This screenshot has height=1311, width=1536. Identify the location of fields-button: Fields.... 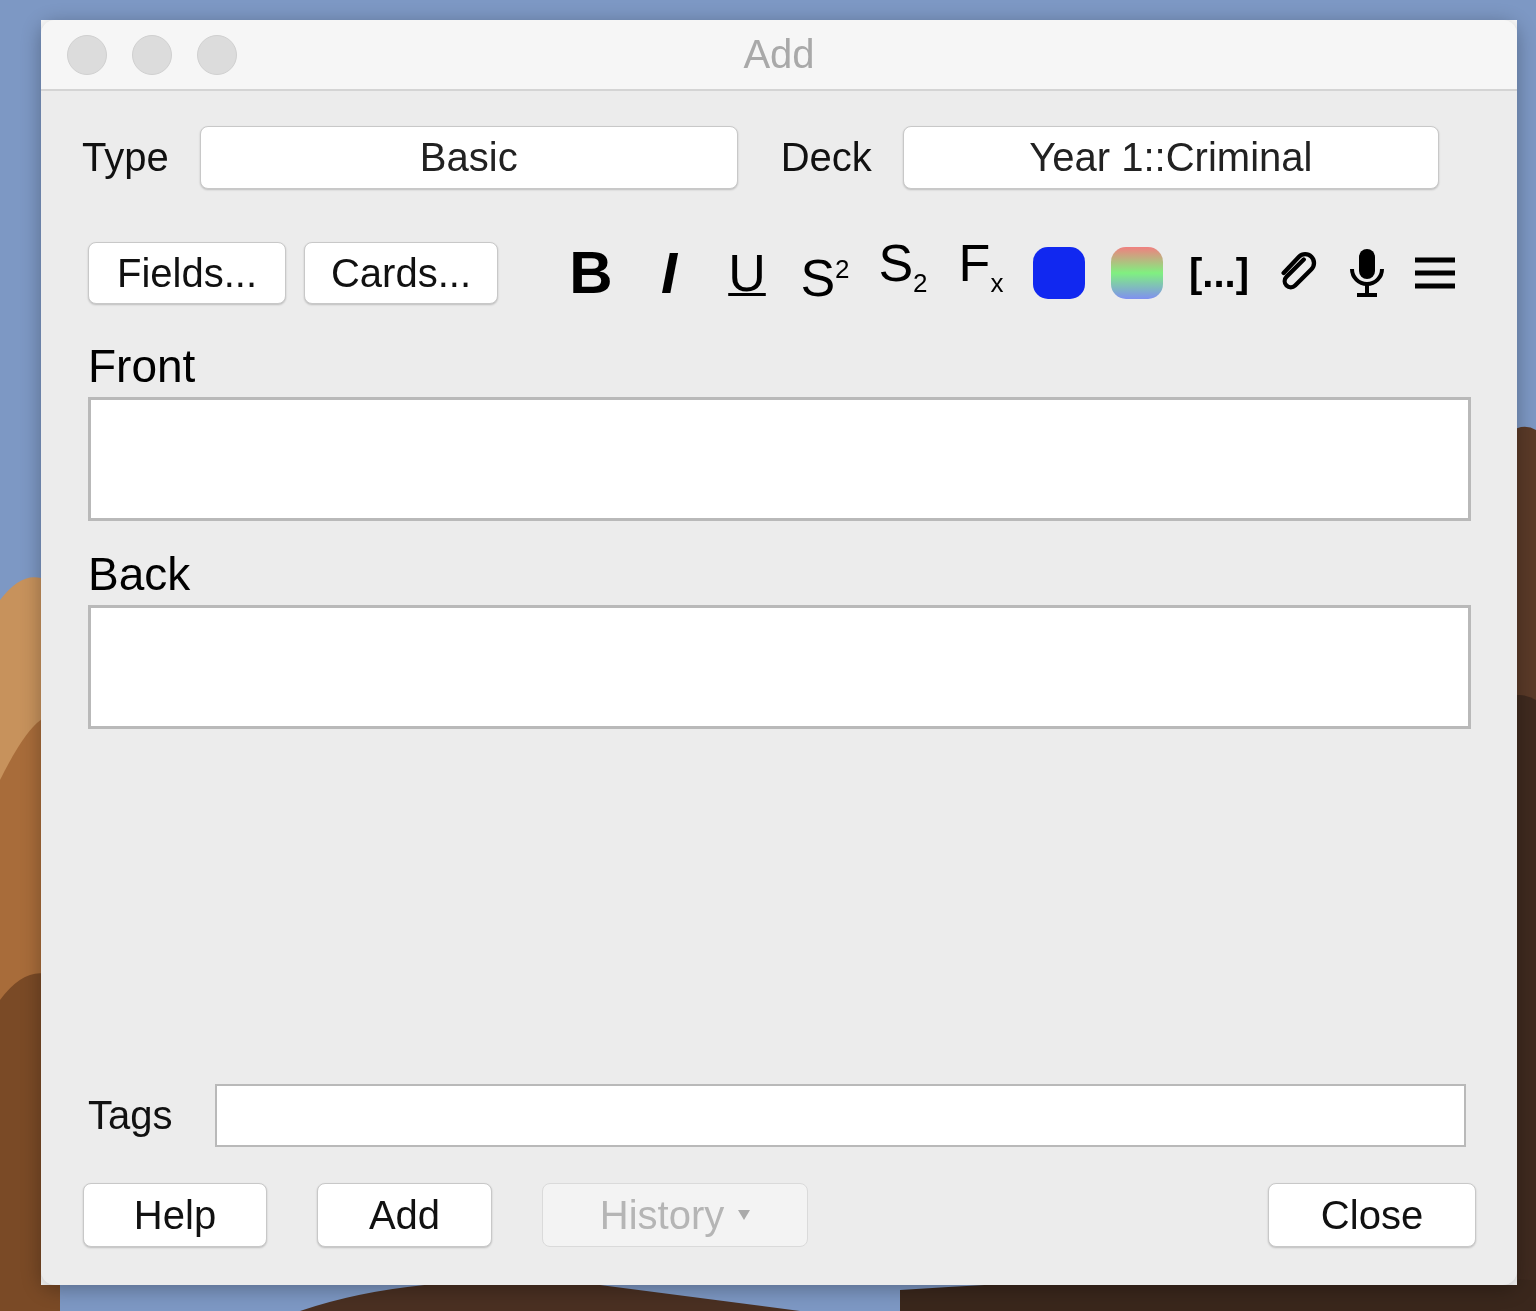
(187, 273).